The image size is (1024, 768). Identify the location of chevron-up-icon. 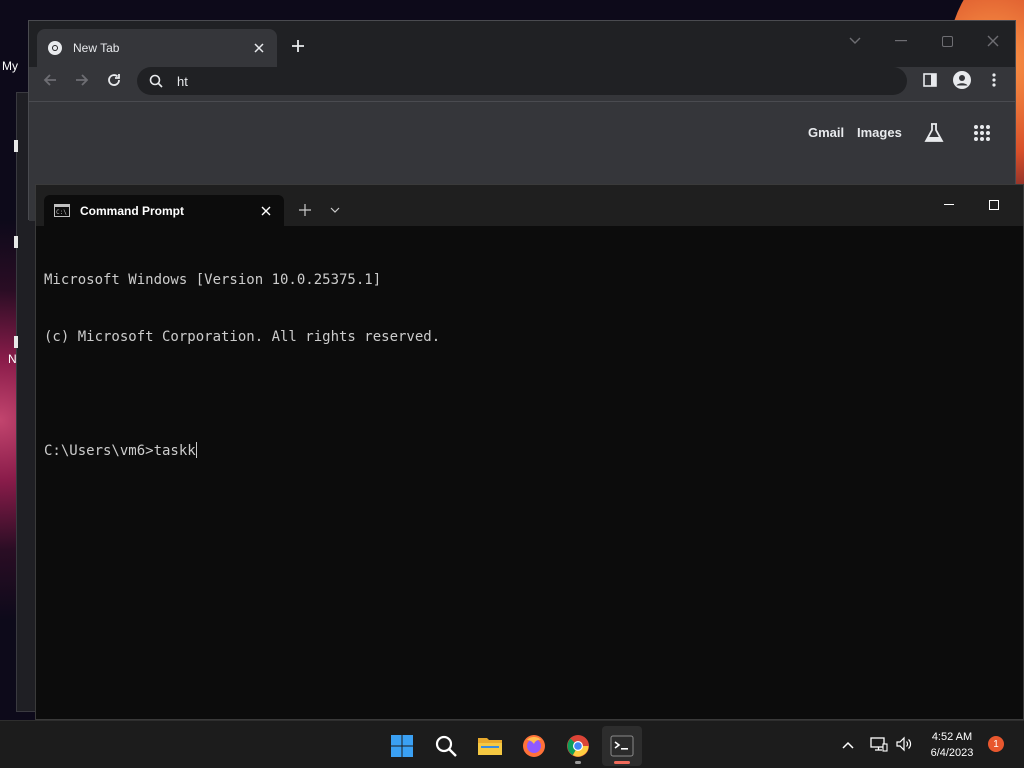
(848, 745).